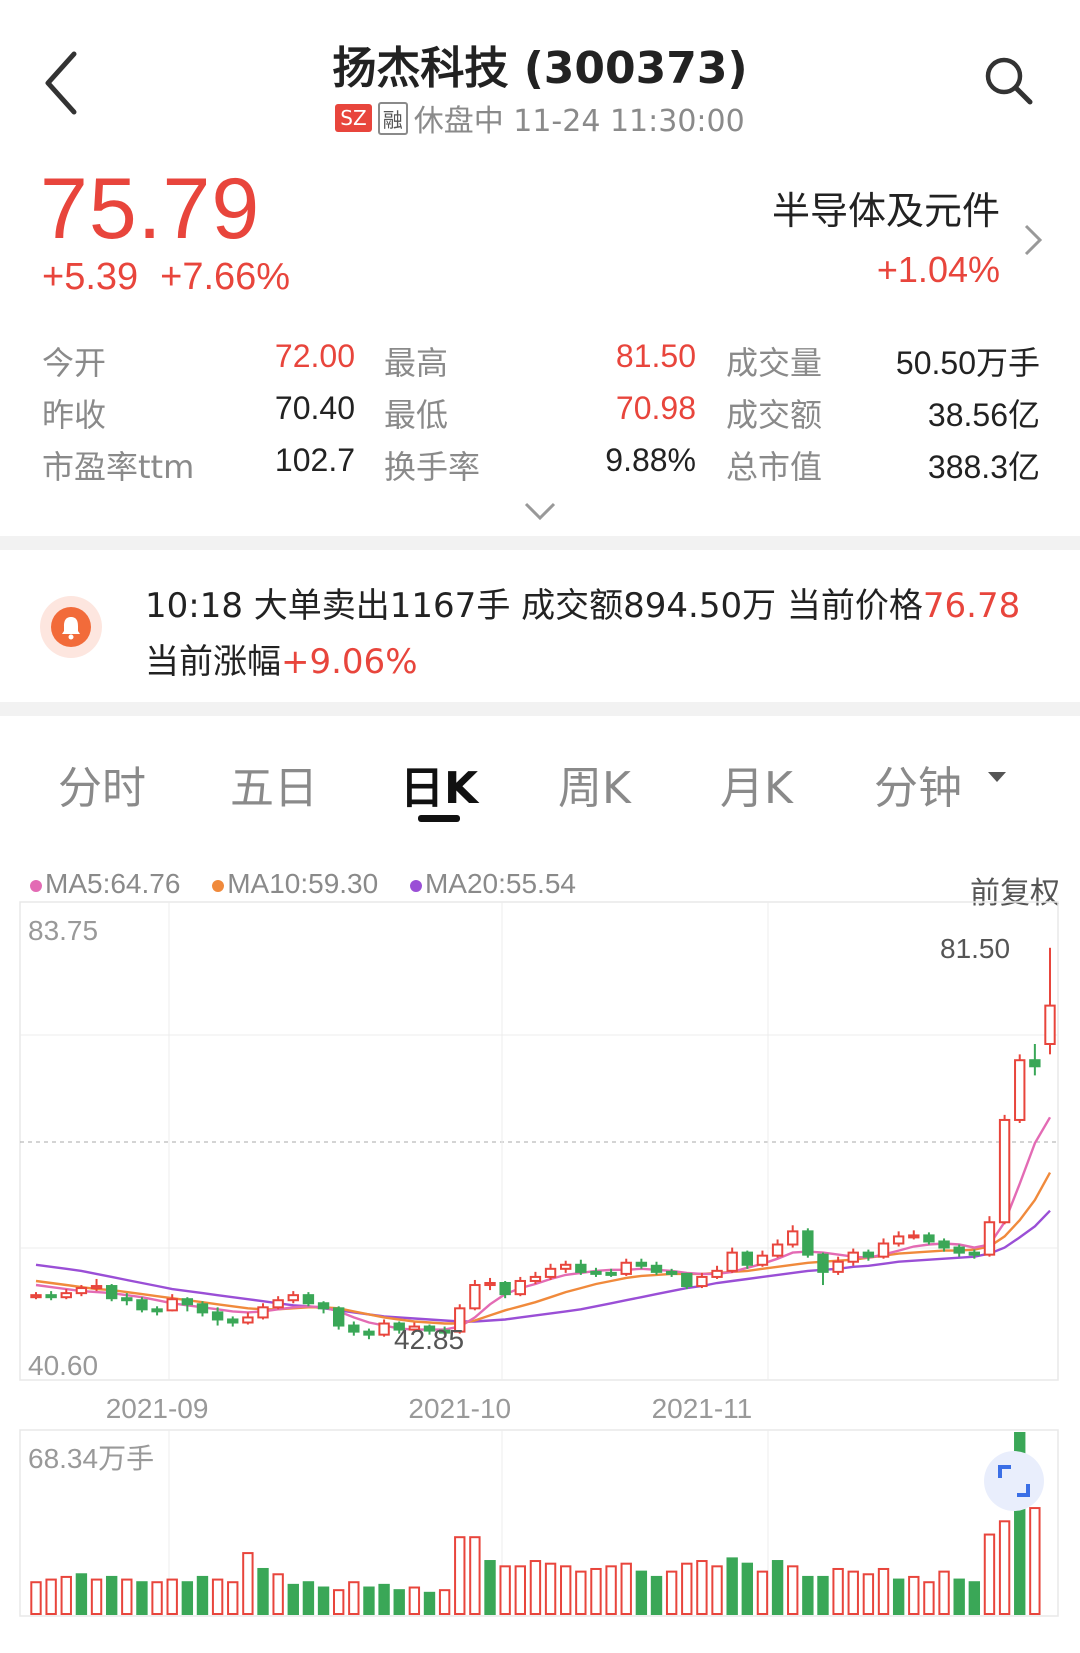 This screenshot has width=1080, height=1653. I want to click on low-price-marker: 42.85, so click(429, 1339).